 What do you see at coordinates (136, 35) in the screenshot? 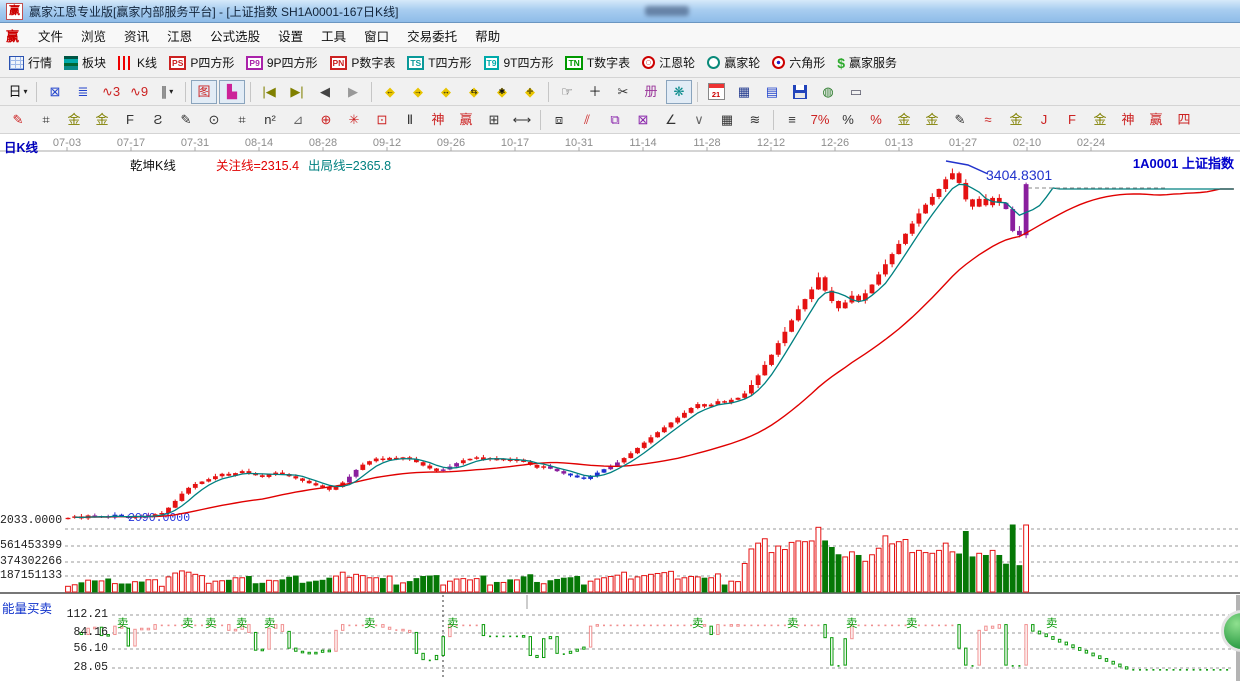
I see `menu-news: 资讯` at bounding box center [136, 35].